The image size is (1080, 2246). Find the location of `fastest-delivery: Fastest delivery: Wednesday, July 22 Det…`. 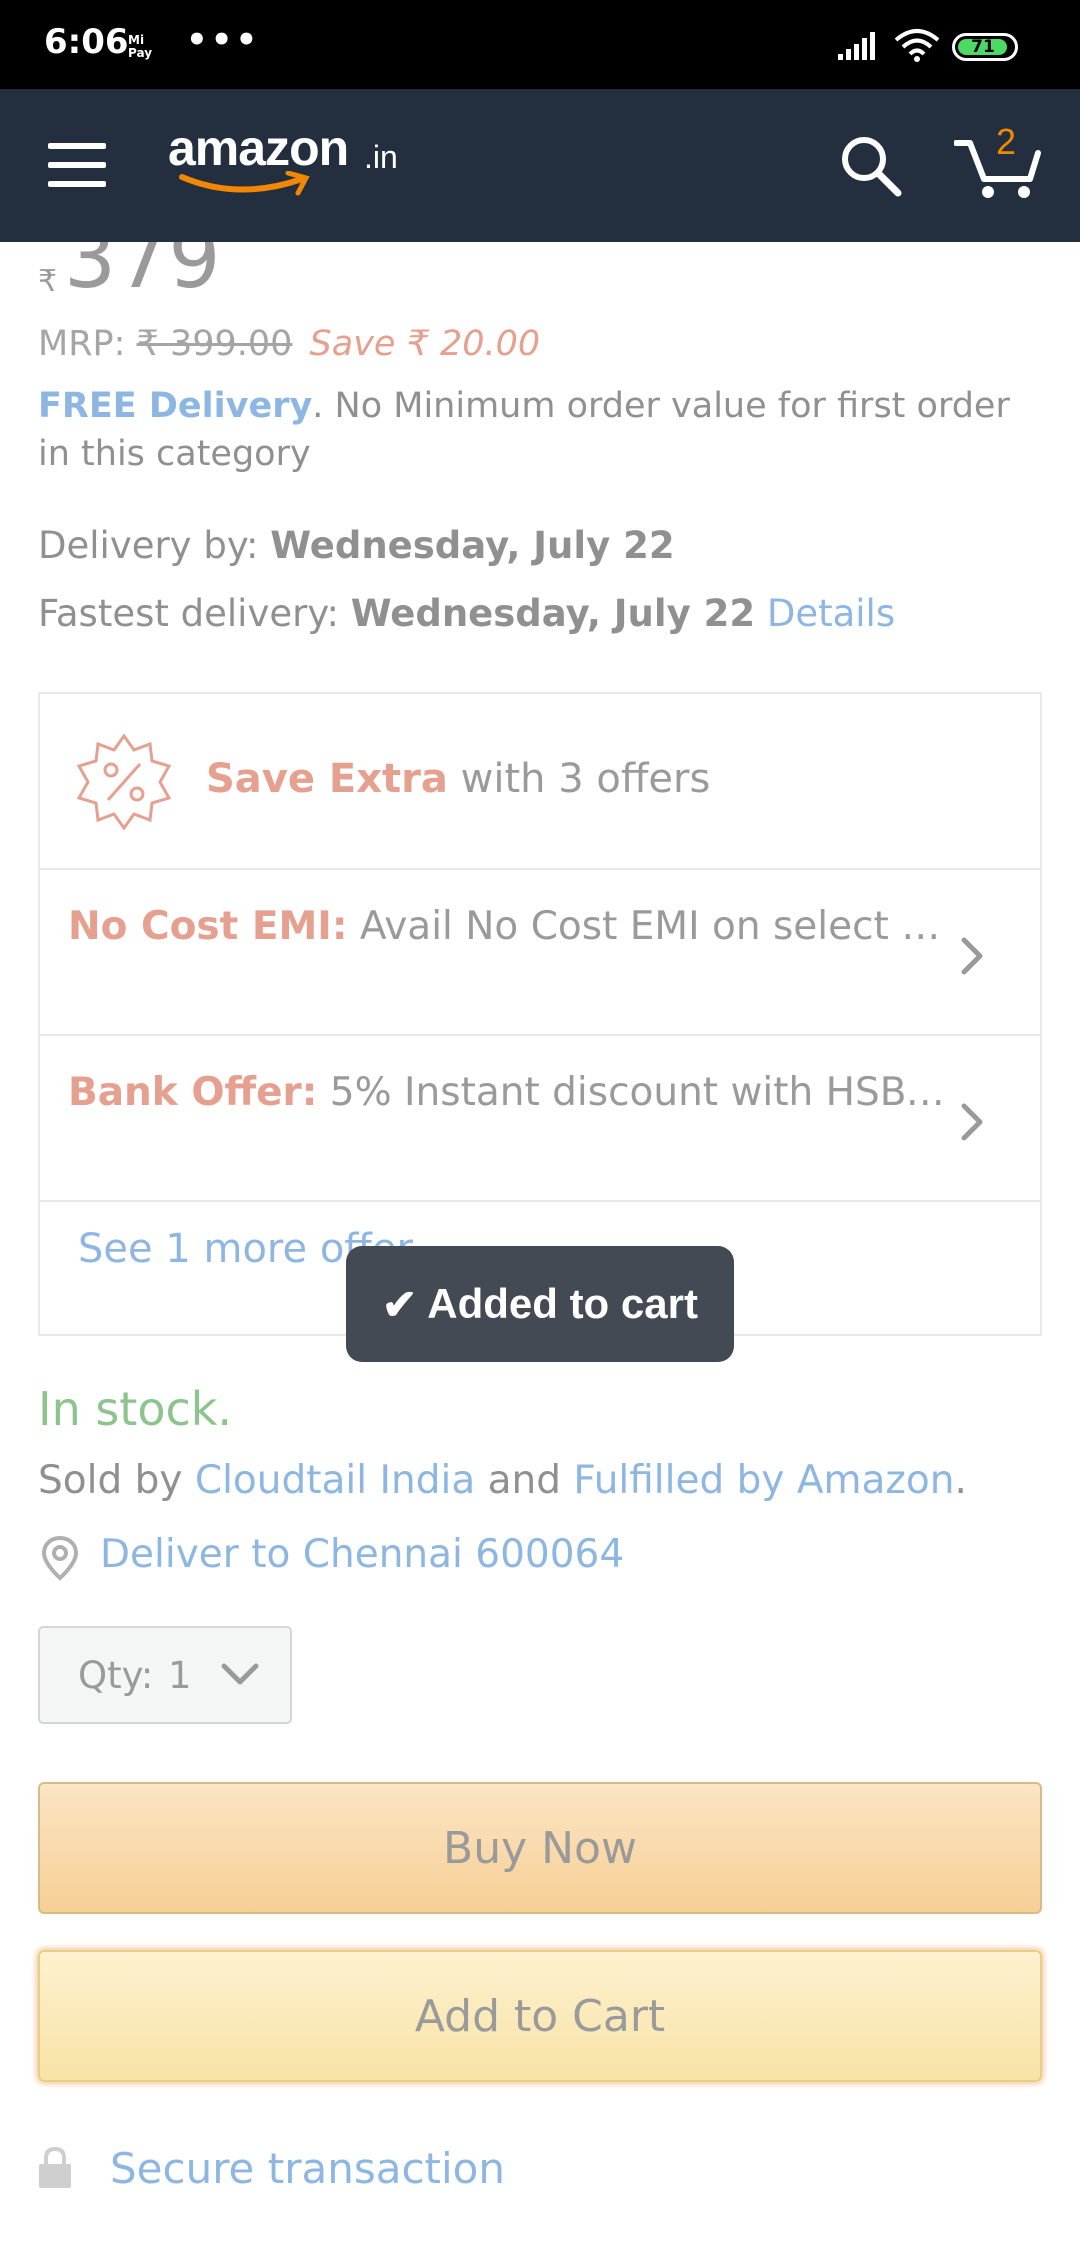

fastest-delivery: Fastest delivery: Wednesday, July 22 Det… is located at coordinates (466, 613).